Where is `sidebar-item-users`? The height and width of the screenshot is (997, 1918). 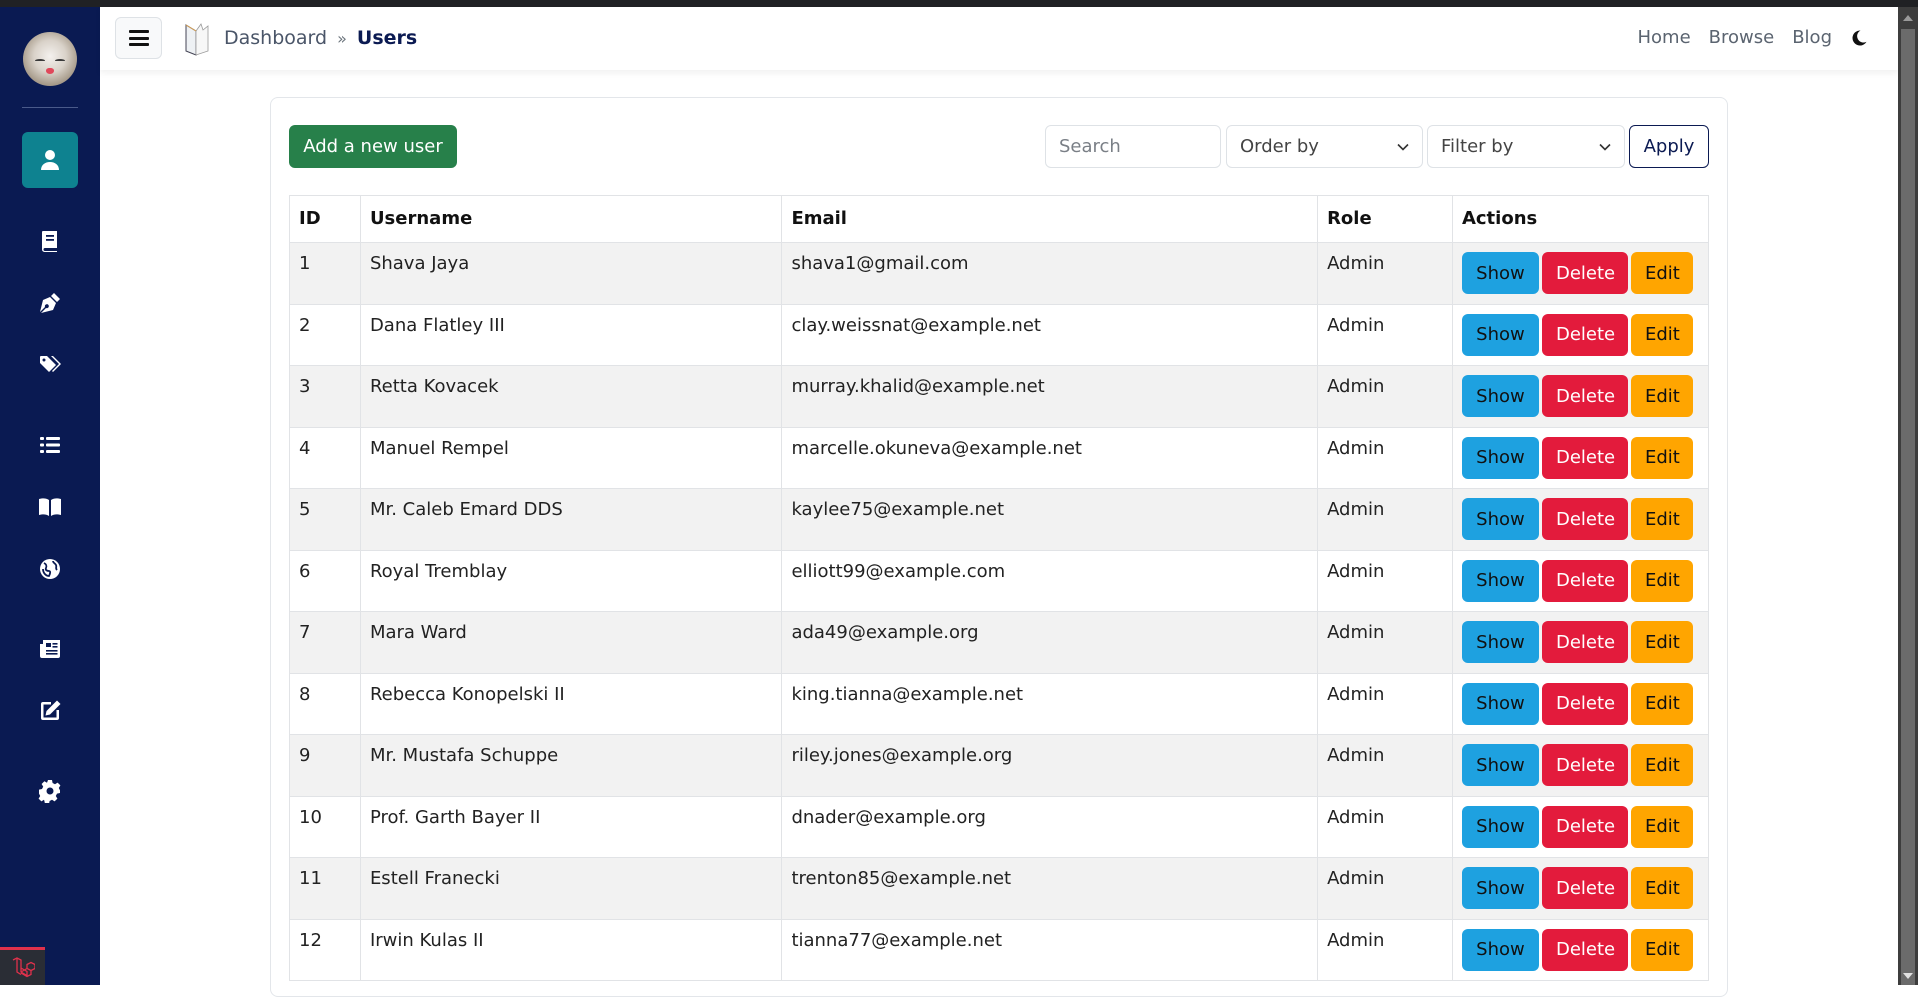
sidebar-item-users is located at coordinates (50, 160).